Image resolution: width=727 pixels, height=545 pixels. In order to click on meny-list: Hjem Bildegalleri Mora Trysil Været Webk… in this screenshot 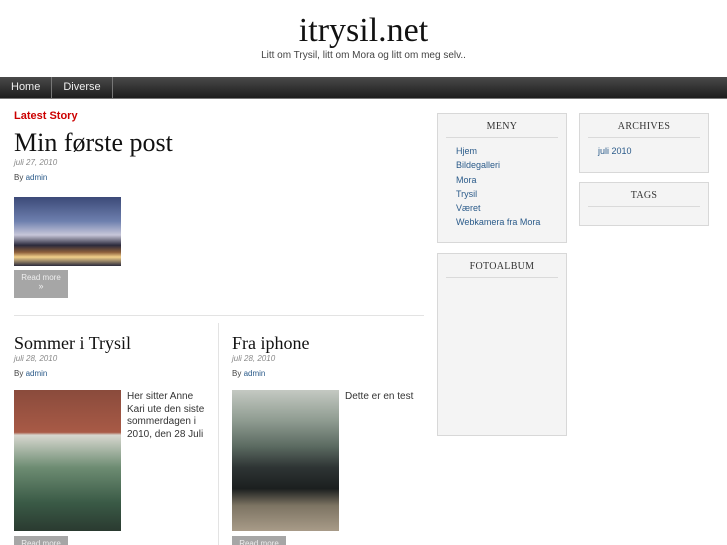, I will do `click(511, 187)`.